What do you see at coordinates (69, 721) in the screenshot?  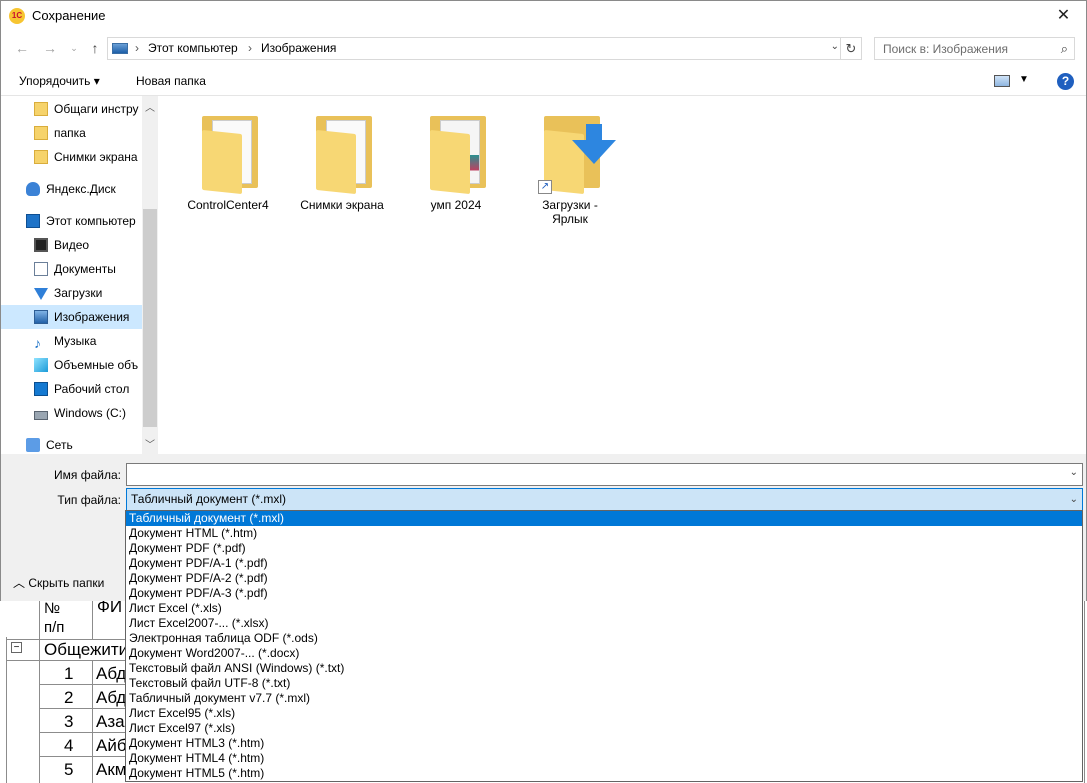 I see `sheet-row-num: 3` at bounding box center [69, 721].